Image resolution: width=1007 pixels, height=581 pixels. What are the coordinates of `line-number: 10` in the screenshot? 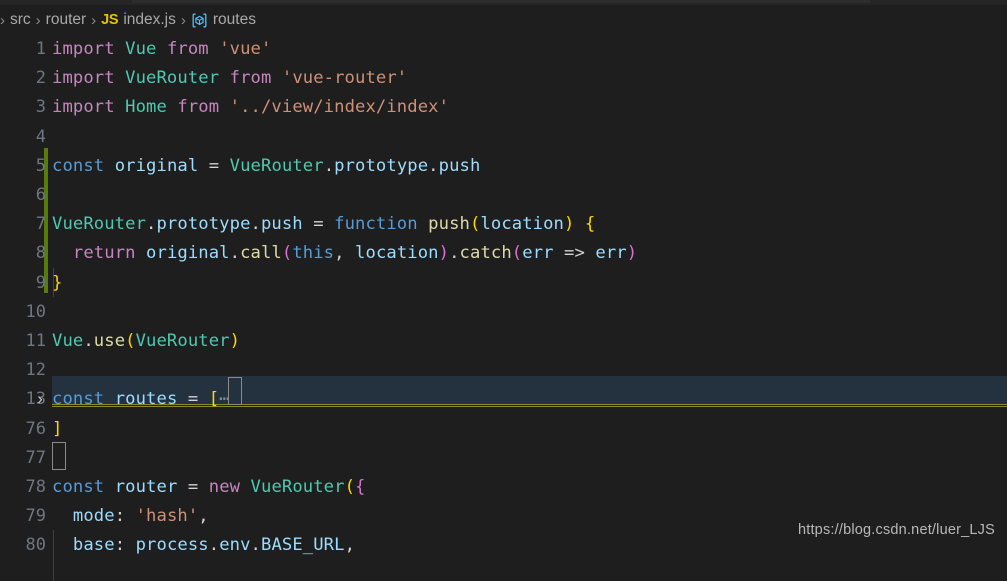 It's located at (19, 312).